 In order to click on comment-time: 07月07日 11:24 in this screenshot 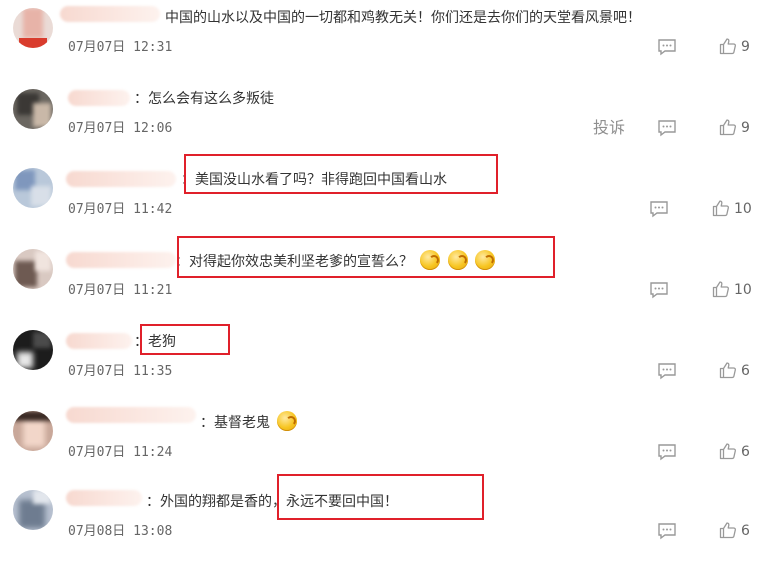, I will do `click(120, 452)`.